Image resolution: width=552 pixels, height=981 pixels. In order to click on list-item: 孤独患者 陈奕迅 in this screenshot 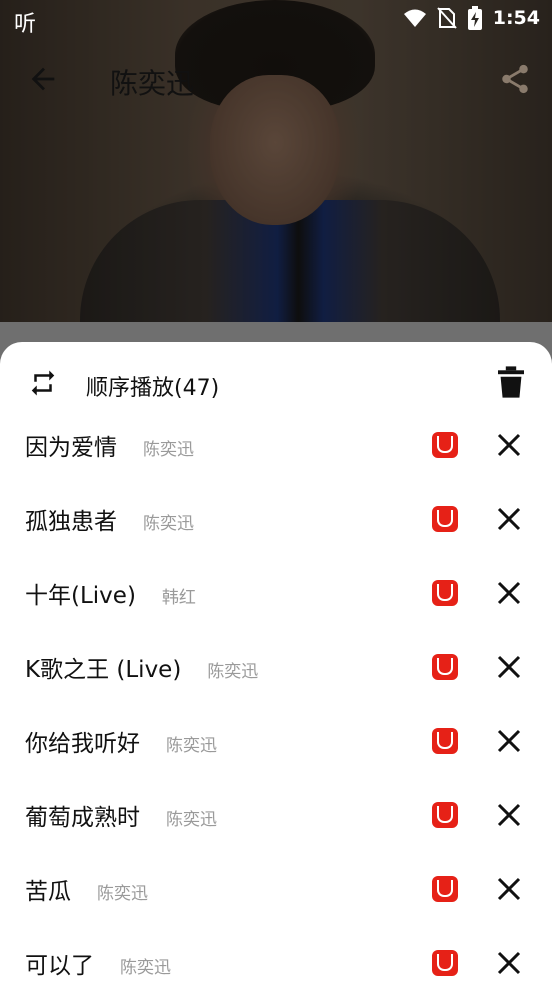, I will do `click(276, 517)`.